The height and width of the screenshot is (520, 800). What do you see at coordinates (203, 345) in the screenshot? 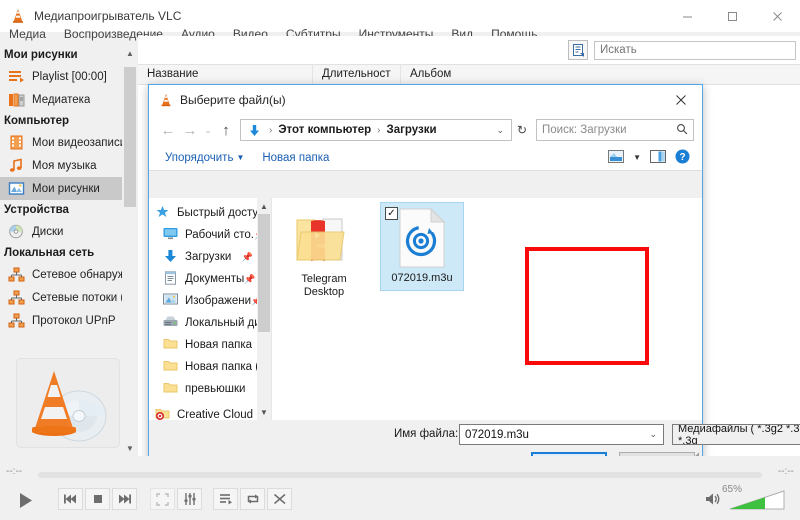
I see `nav-item-new-folder: Новая папка` at bounding box center [203, 345].